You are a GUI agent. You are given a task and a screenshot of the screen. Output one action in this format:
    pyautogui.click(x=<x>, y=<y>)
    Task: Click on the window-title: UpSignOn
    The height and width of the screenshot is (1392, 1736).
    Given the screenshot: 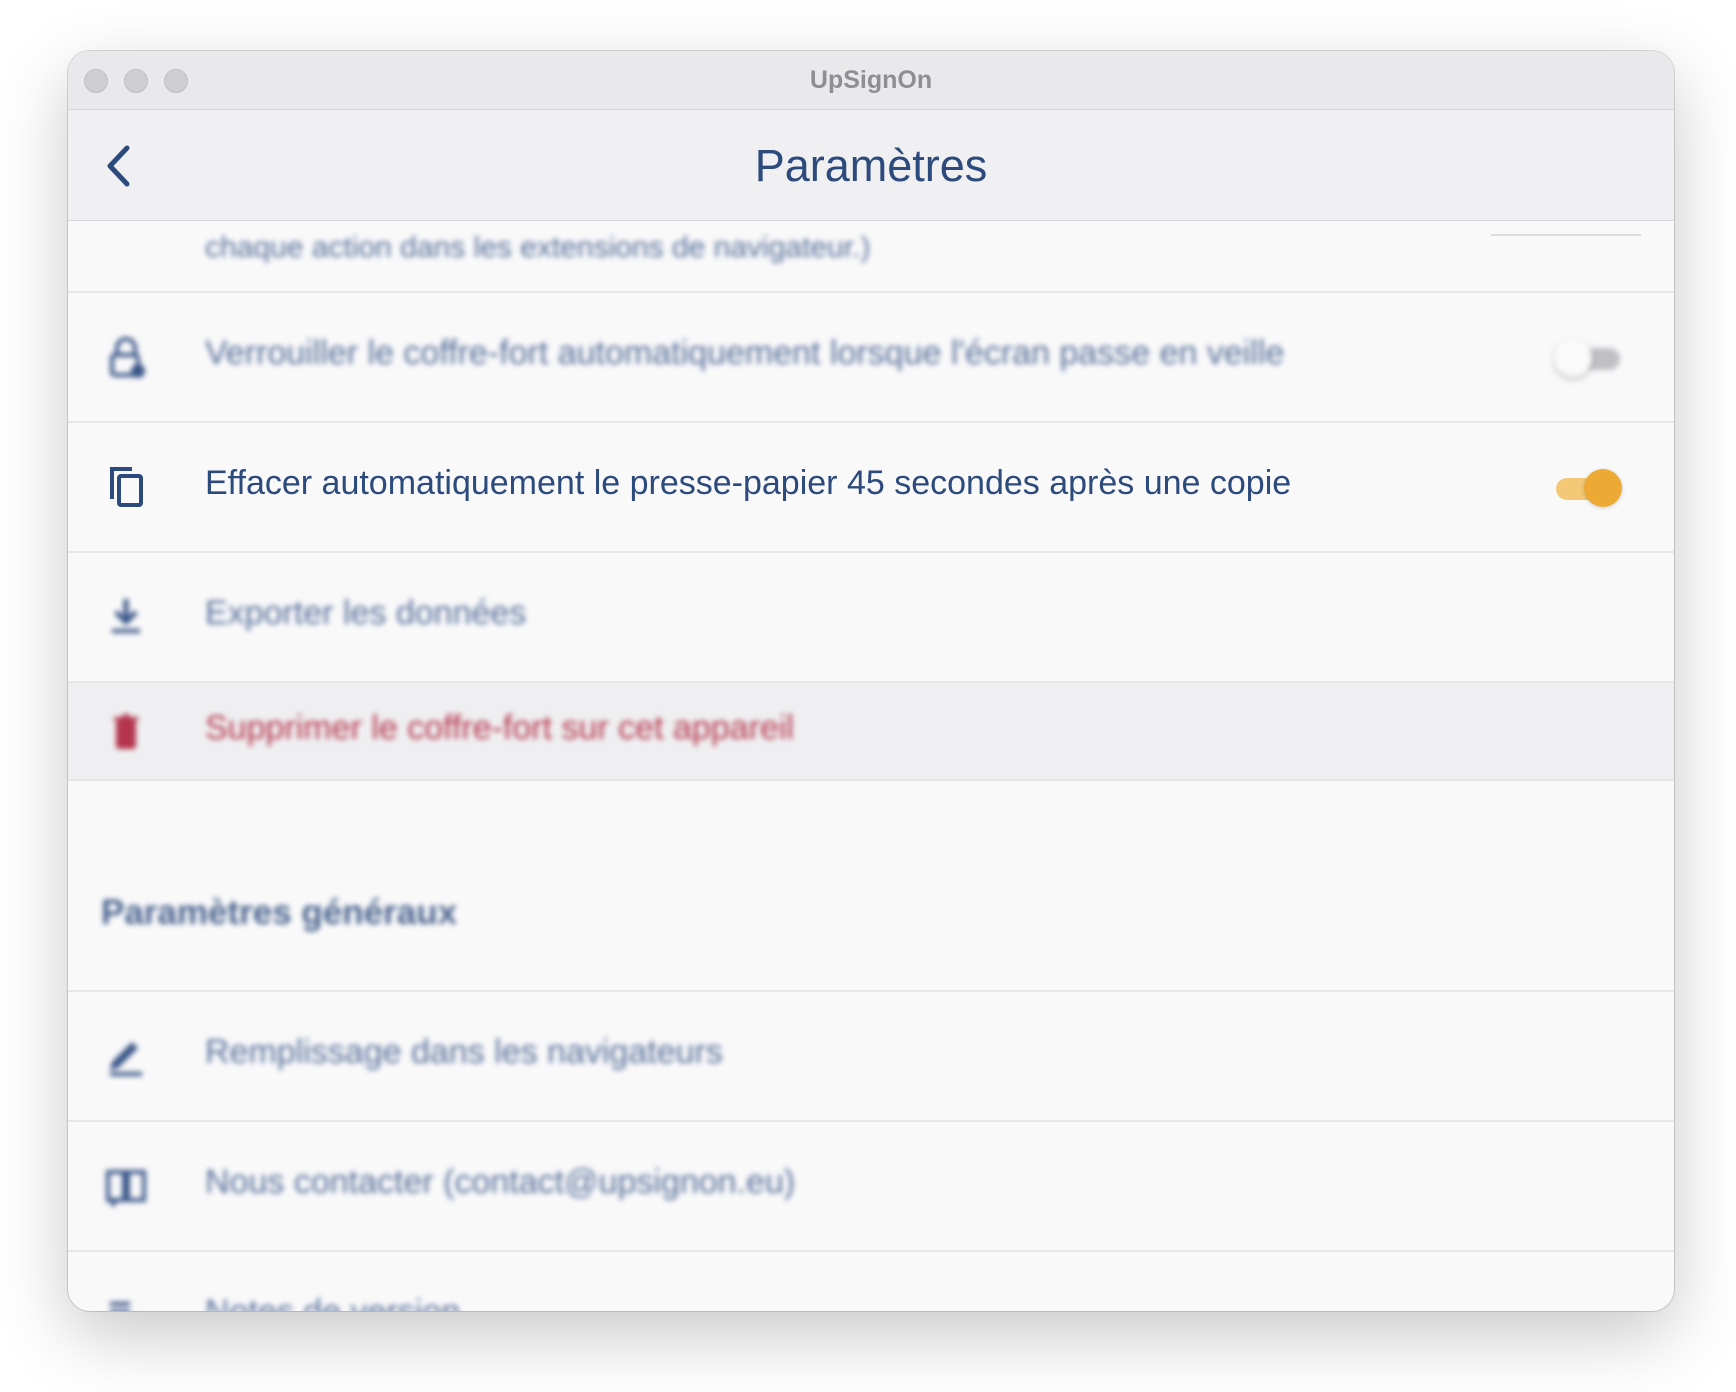 What is the action you would take?
    pyautogui.click(x=871, y=80)
    